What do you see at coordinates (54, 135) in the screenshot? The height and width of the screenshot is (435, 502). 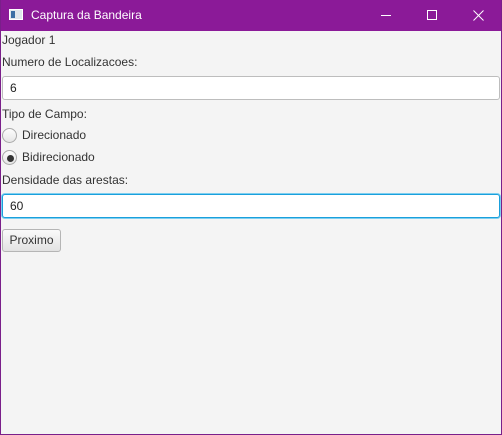 I see `radio-label: Direcionado` at bounding box center [54, 135].